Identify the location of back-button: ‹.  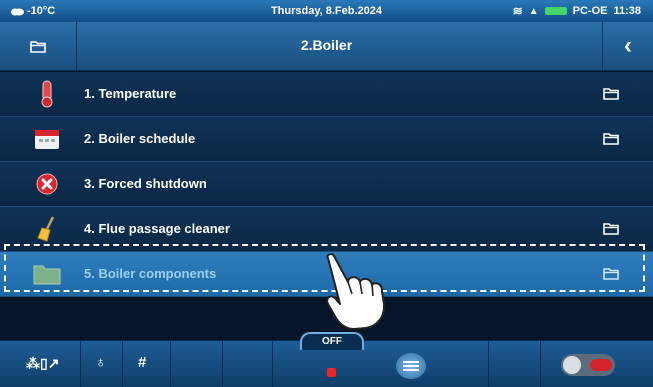
(627, 46).